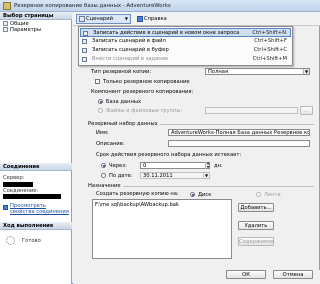  Describe the element at coordinates (40, 209) in the screenshot. I see `view-connection-properties-link: Просмотреть свойства соединения` at that location.